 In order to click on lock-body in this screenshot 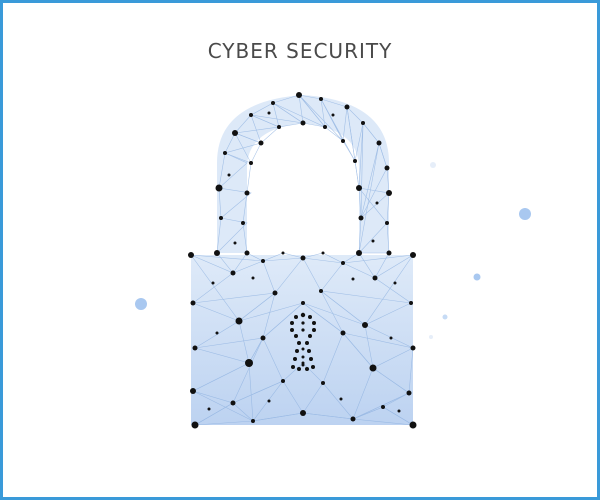, I will do `click(302, 340)`.